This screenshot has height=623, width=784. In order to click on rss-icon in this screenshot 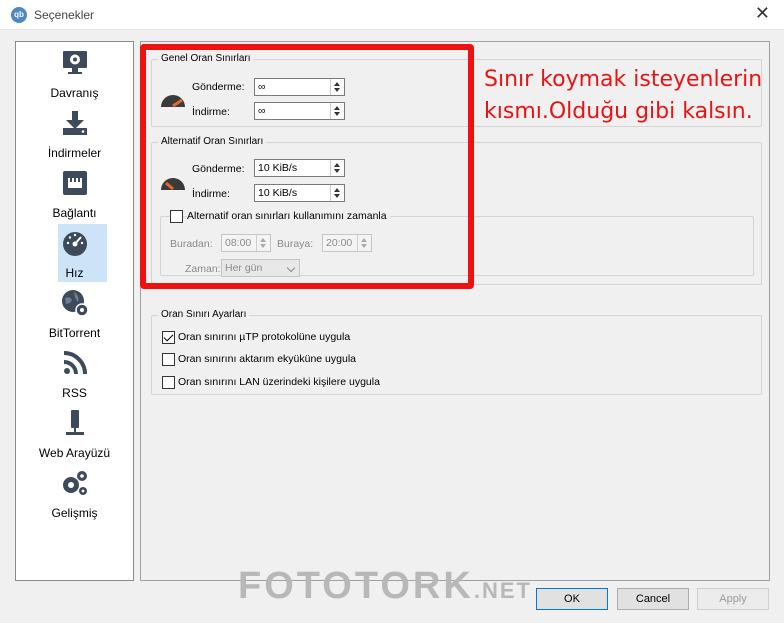, I will do `click(75, 363)`.